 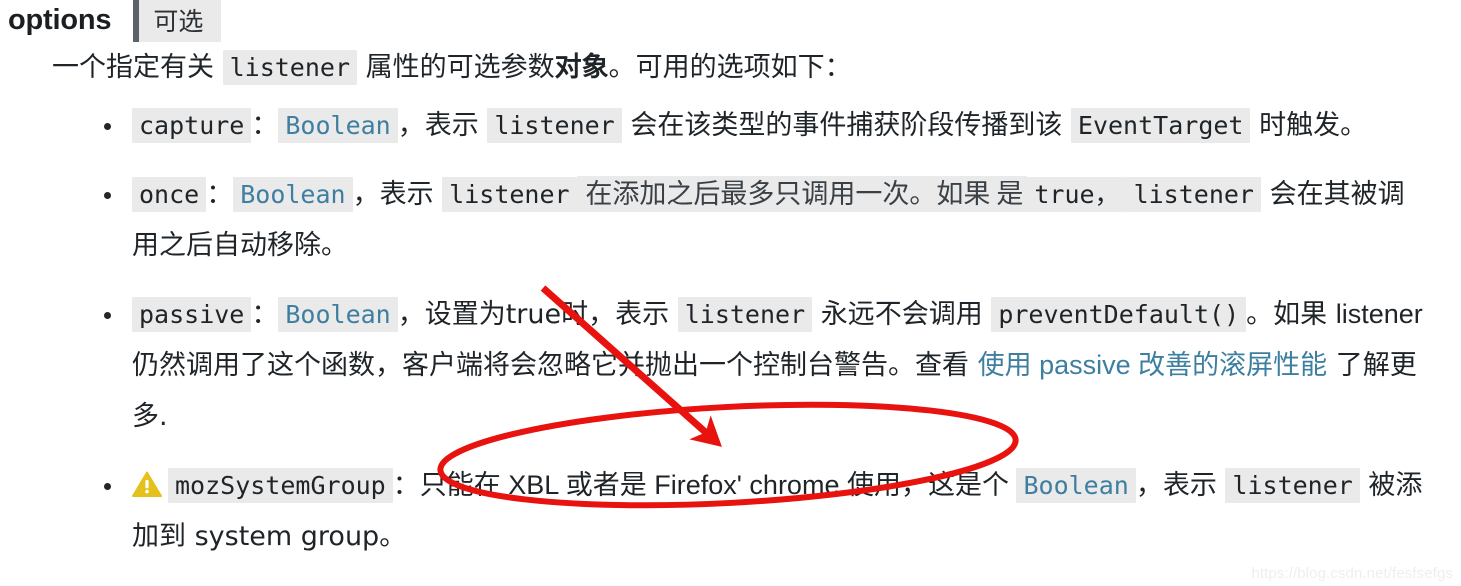 I want to click on option-desc-text: ，表示, so click(x=1180, y=485).